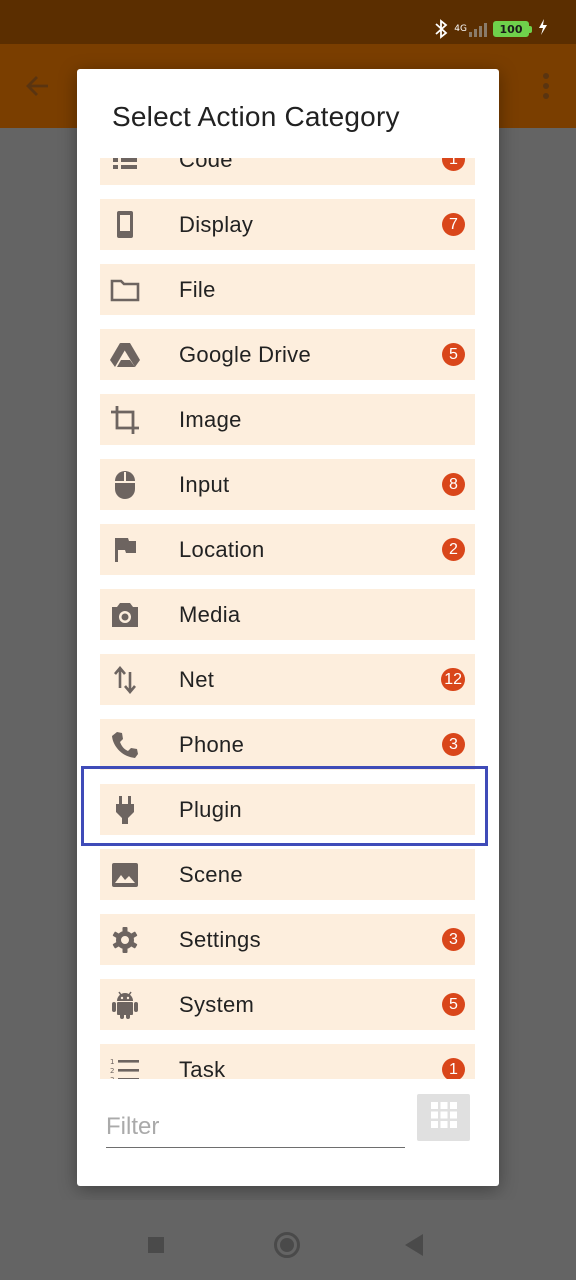 The image size is (576, 1280). What do you see at coordinates (245, 354) in the screenshot?
I see `list-item-label: Google Drive` at bounding box center [245, 354].